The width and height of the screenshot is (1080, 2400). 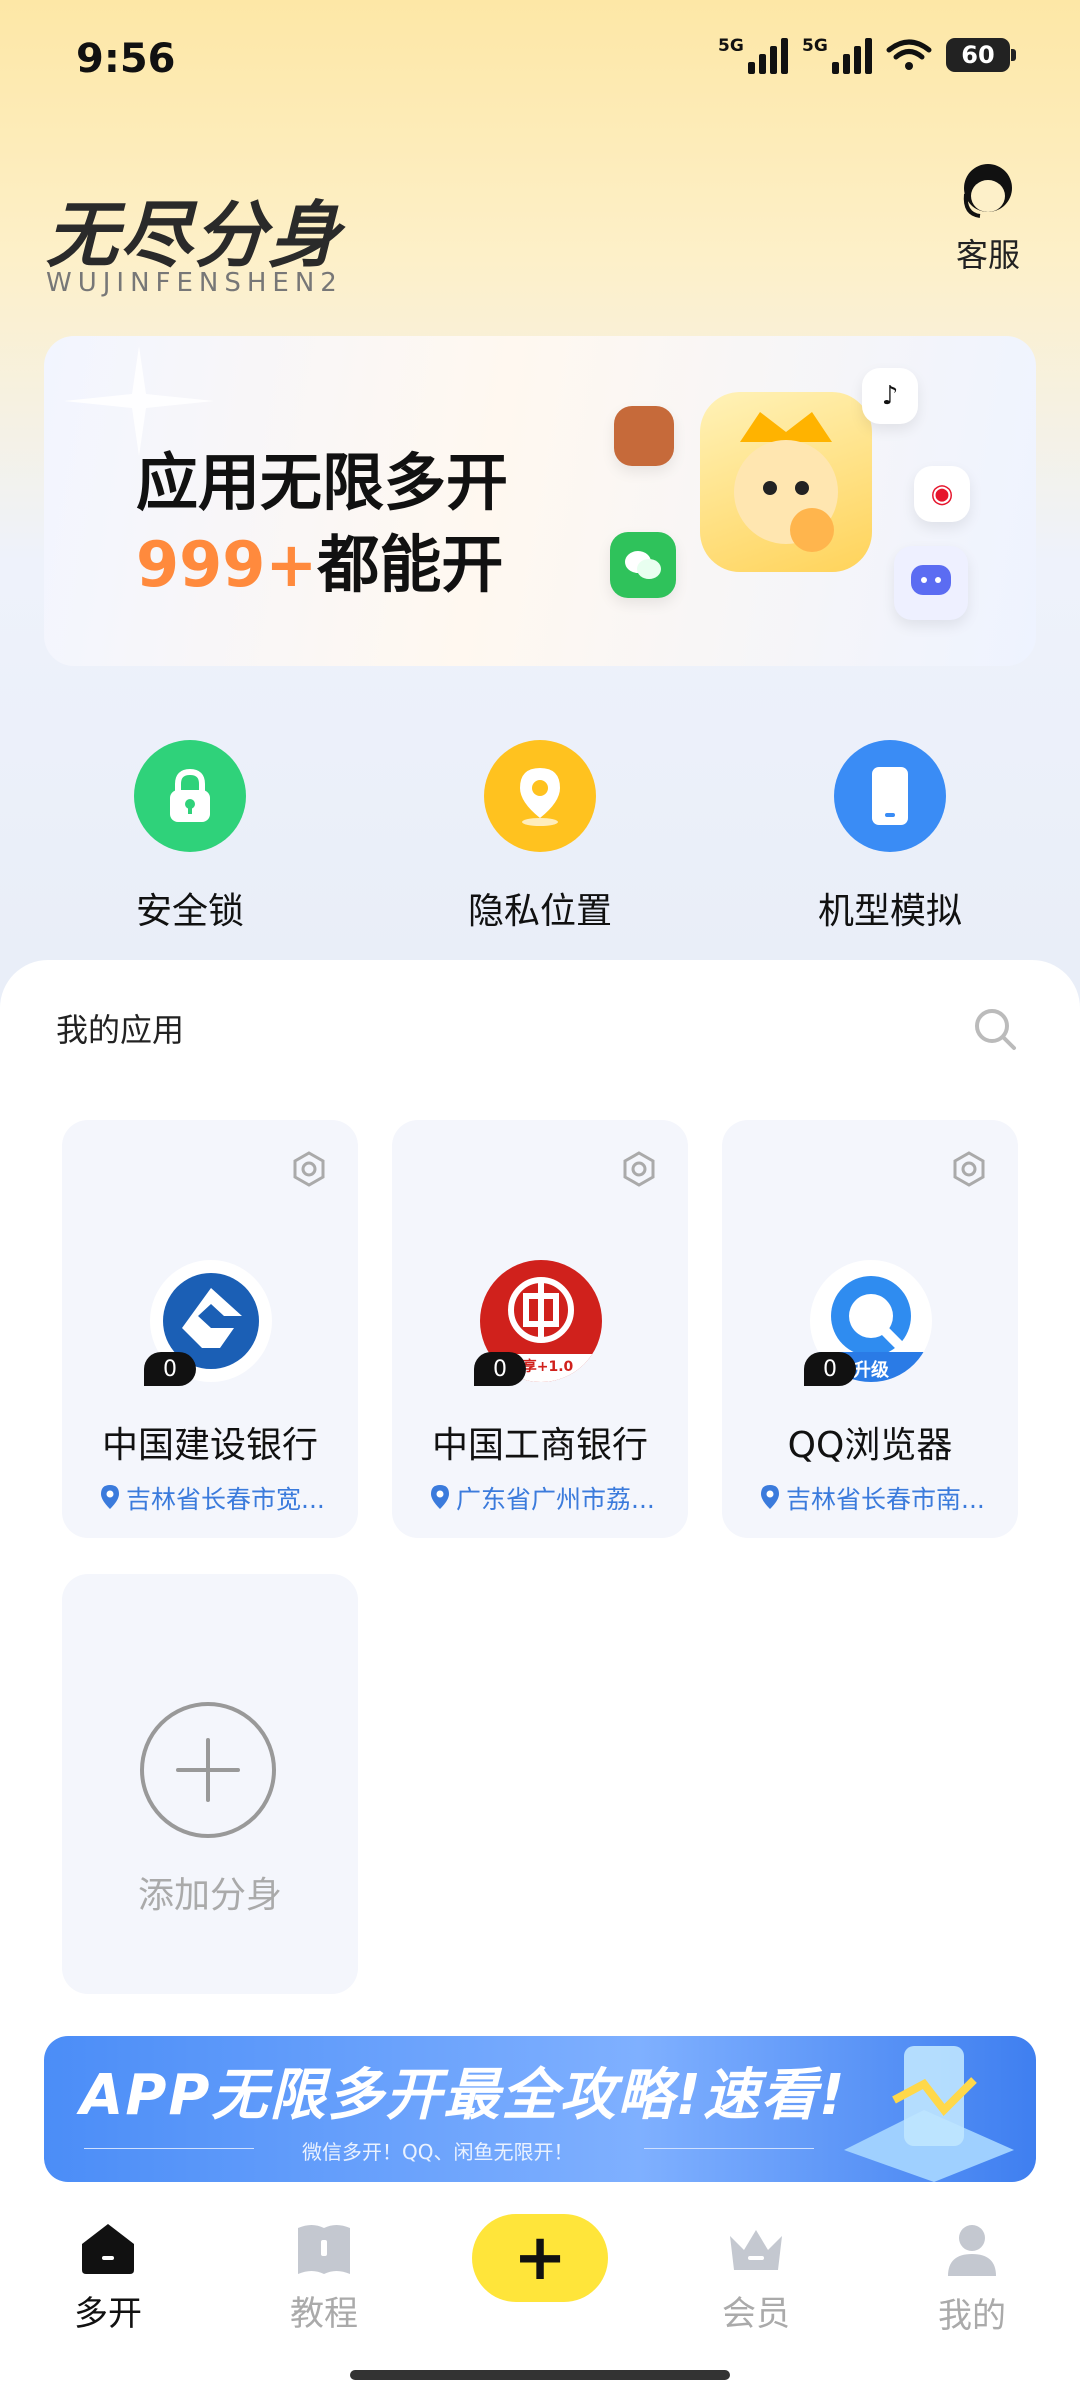 What do you see at coordinates (194, 283) in the screenshot?
I see `app-logo-subtitle: WUJINFENSHEN2` at bounding box center [194, 283].